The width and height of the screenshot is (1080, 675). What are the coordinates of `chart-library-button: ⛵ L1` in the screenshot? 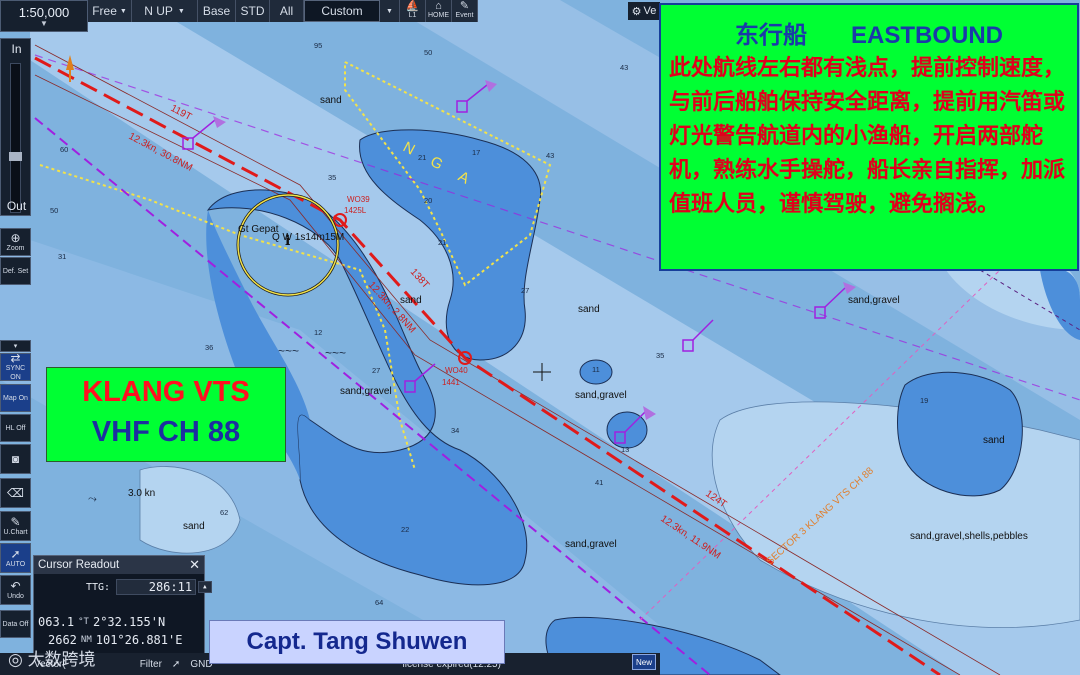 It's located at (413, 11).